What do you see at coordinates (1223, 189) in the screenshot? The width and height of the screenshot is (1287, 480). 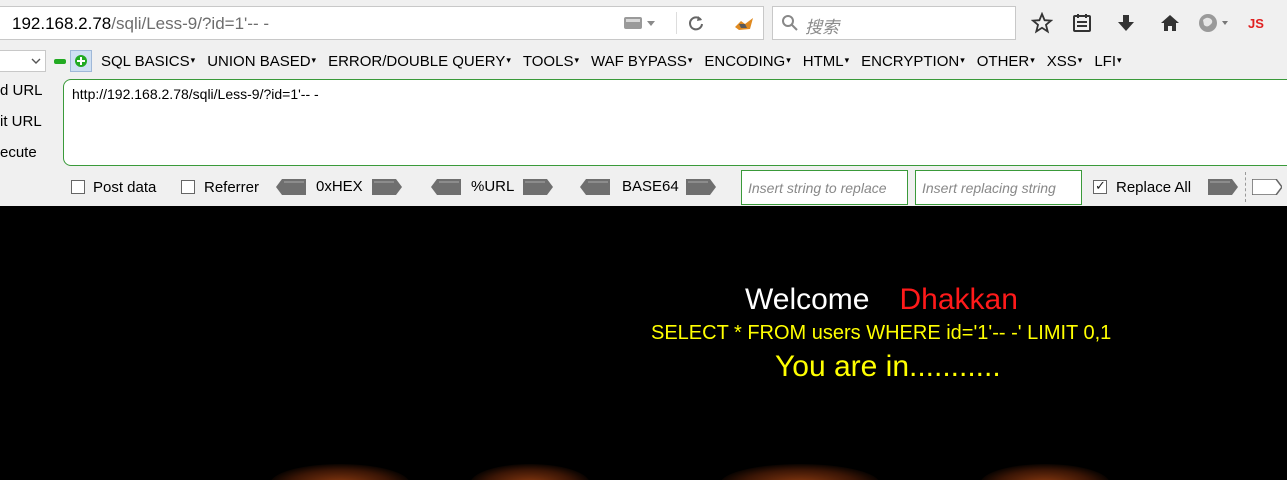 I see `replace-go-arrow-icon` at bounding box center [1223, 189].